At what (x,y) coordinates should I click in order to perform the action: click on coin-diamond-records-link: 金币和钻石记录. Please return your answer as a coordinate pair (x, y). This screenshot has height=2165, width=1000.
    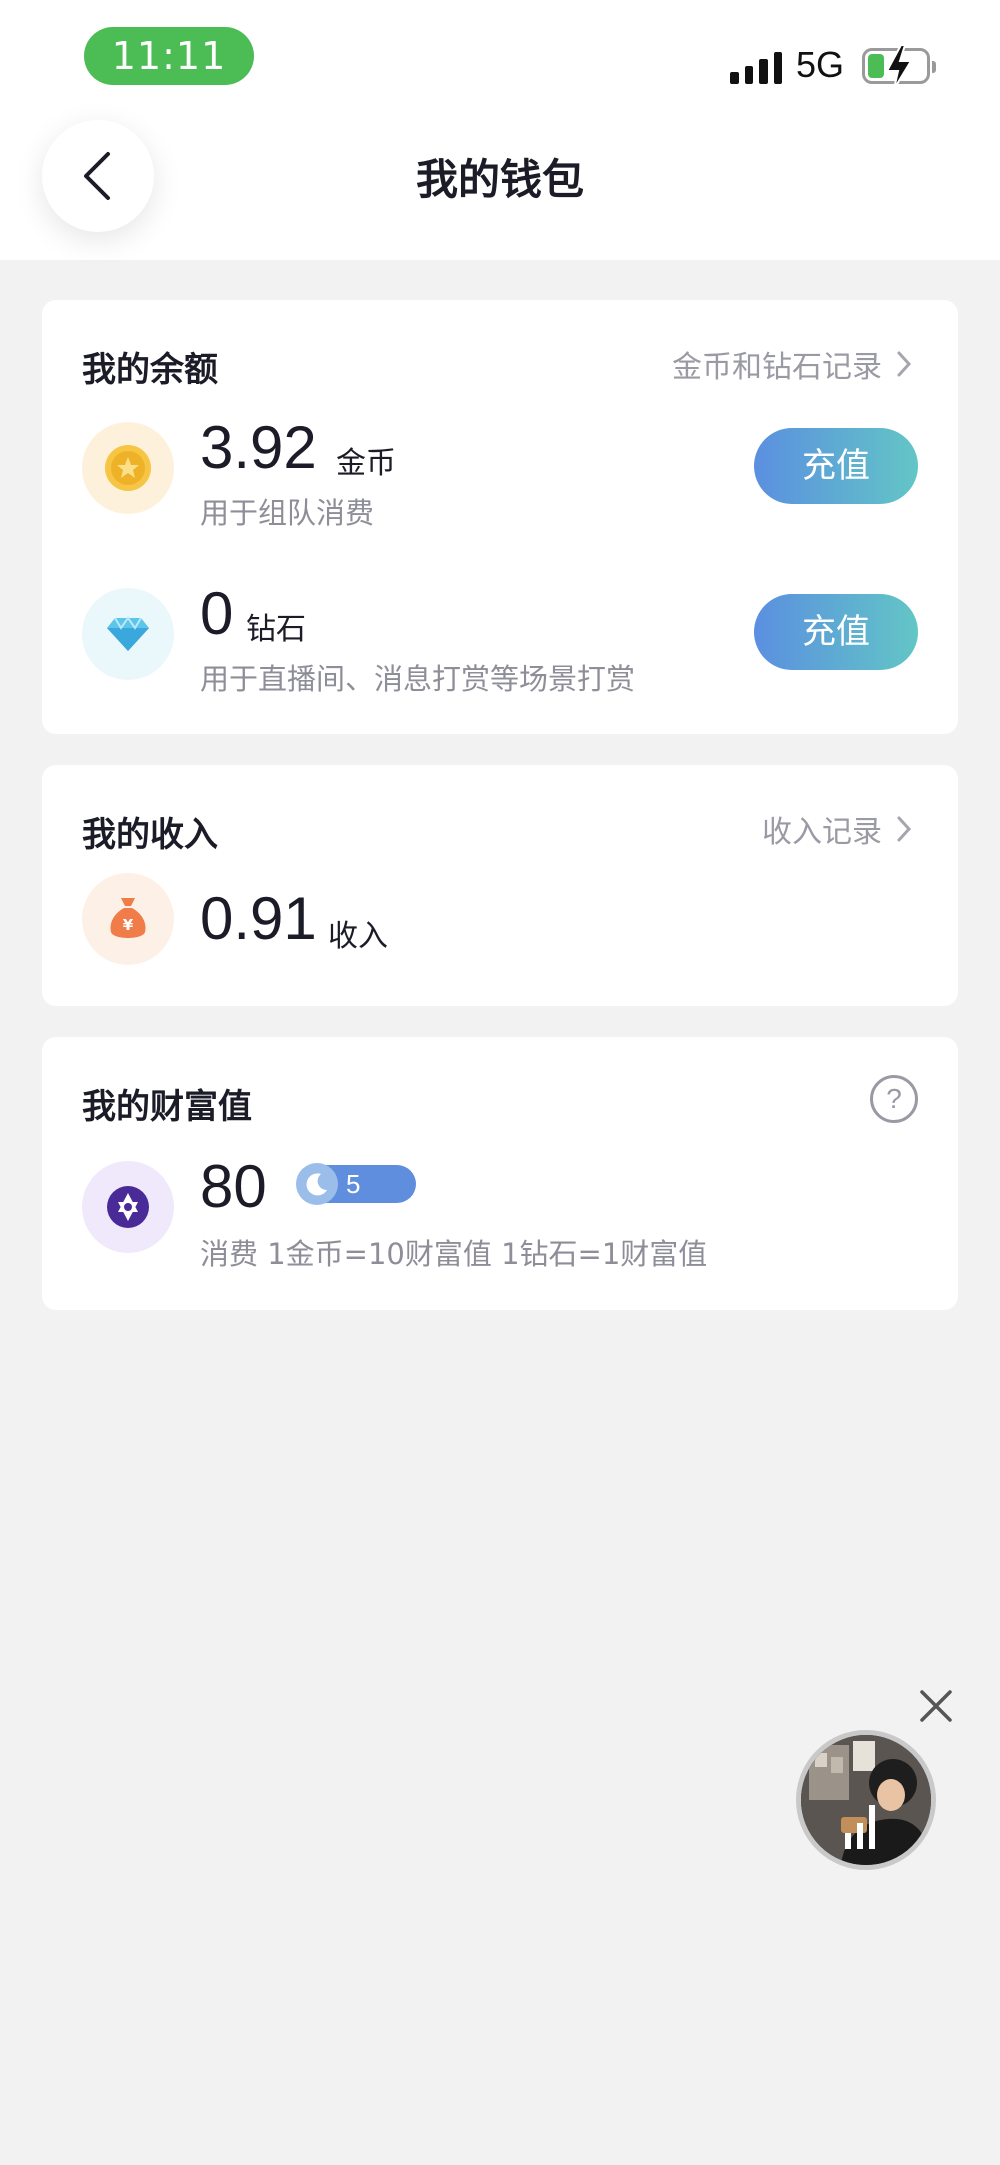
    Looking at the image, I should click on (792, 364).